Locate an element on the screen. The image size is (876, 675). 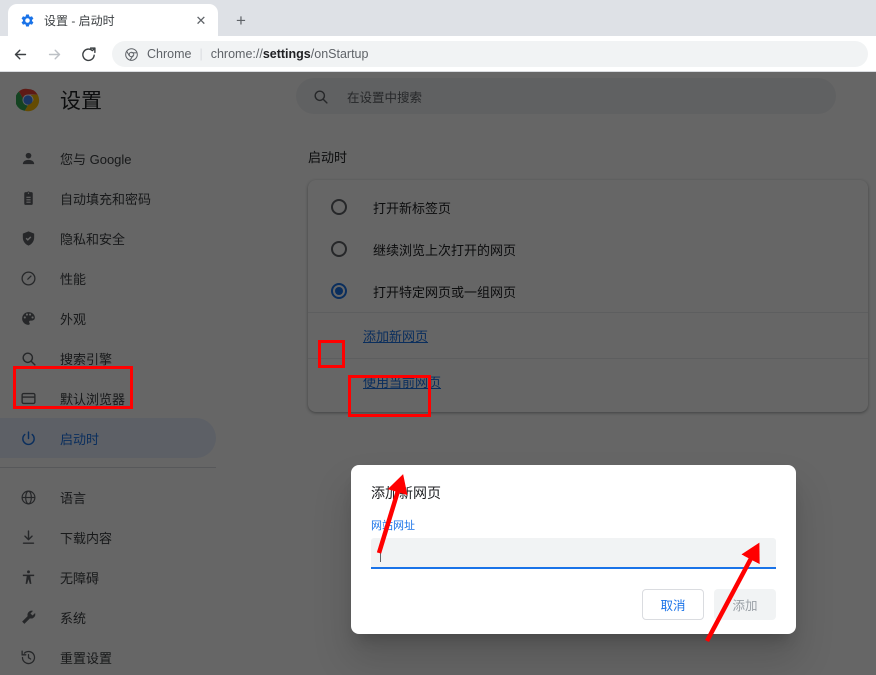
close-icon: ✕ is located at coordinates (201, 20).